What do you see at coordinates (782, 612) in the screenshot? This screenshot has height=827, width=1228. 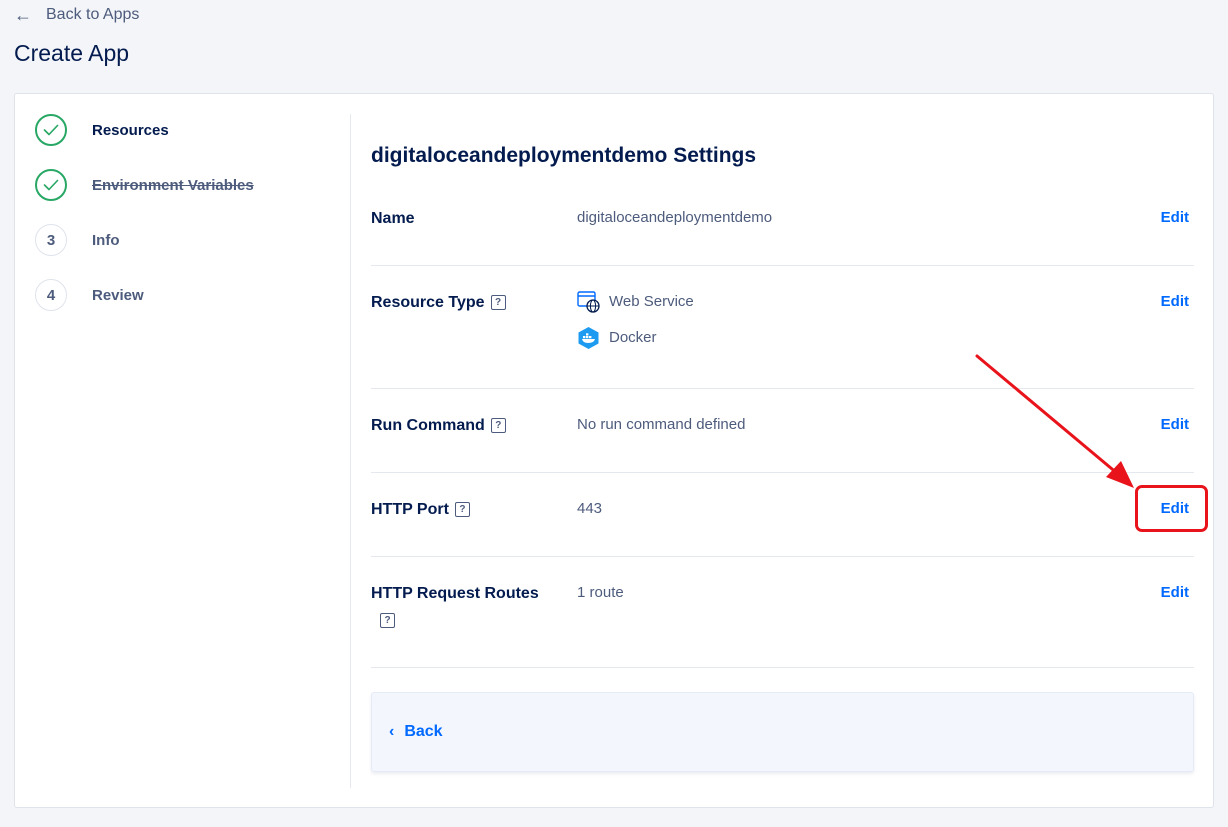 I see `settings-row-http-routes: HTTP Request Routes? 1 route Edit` at bounding box center [782, 612].